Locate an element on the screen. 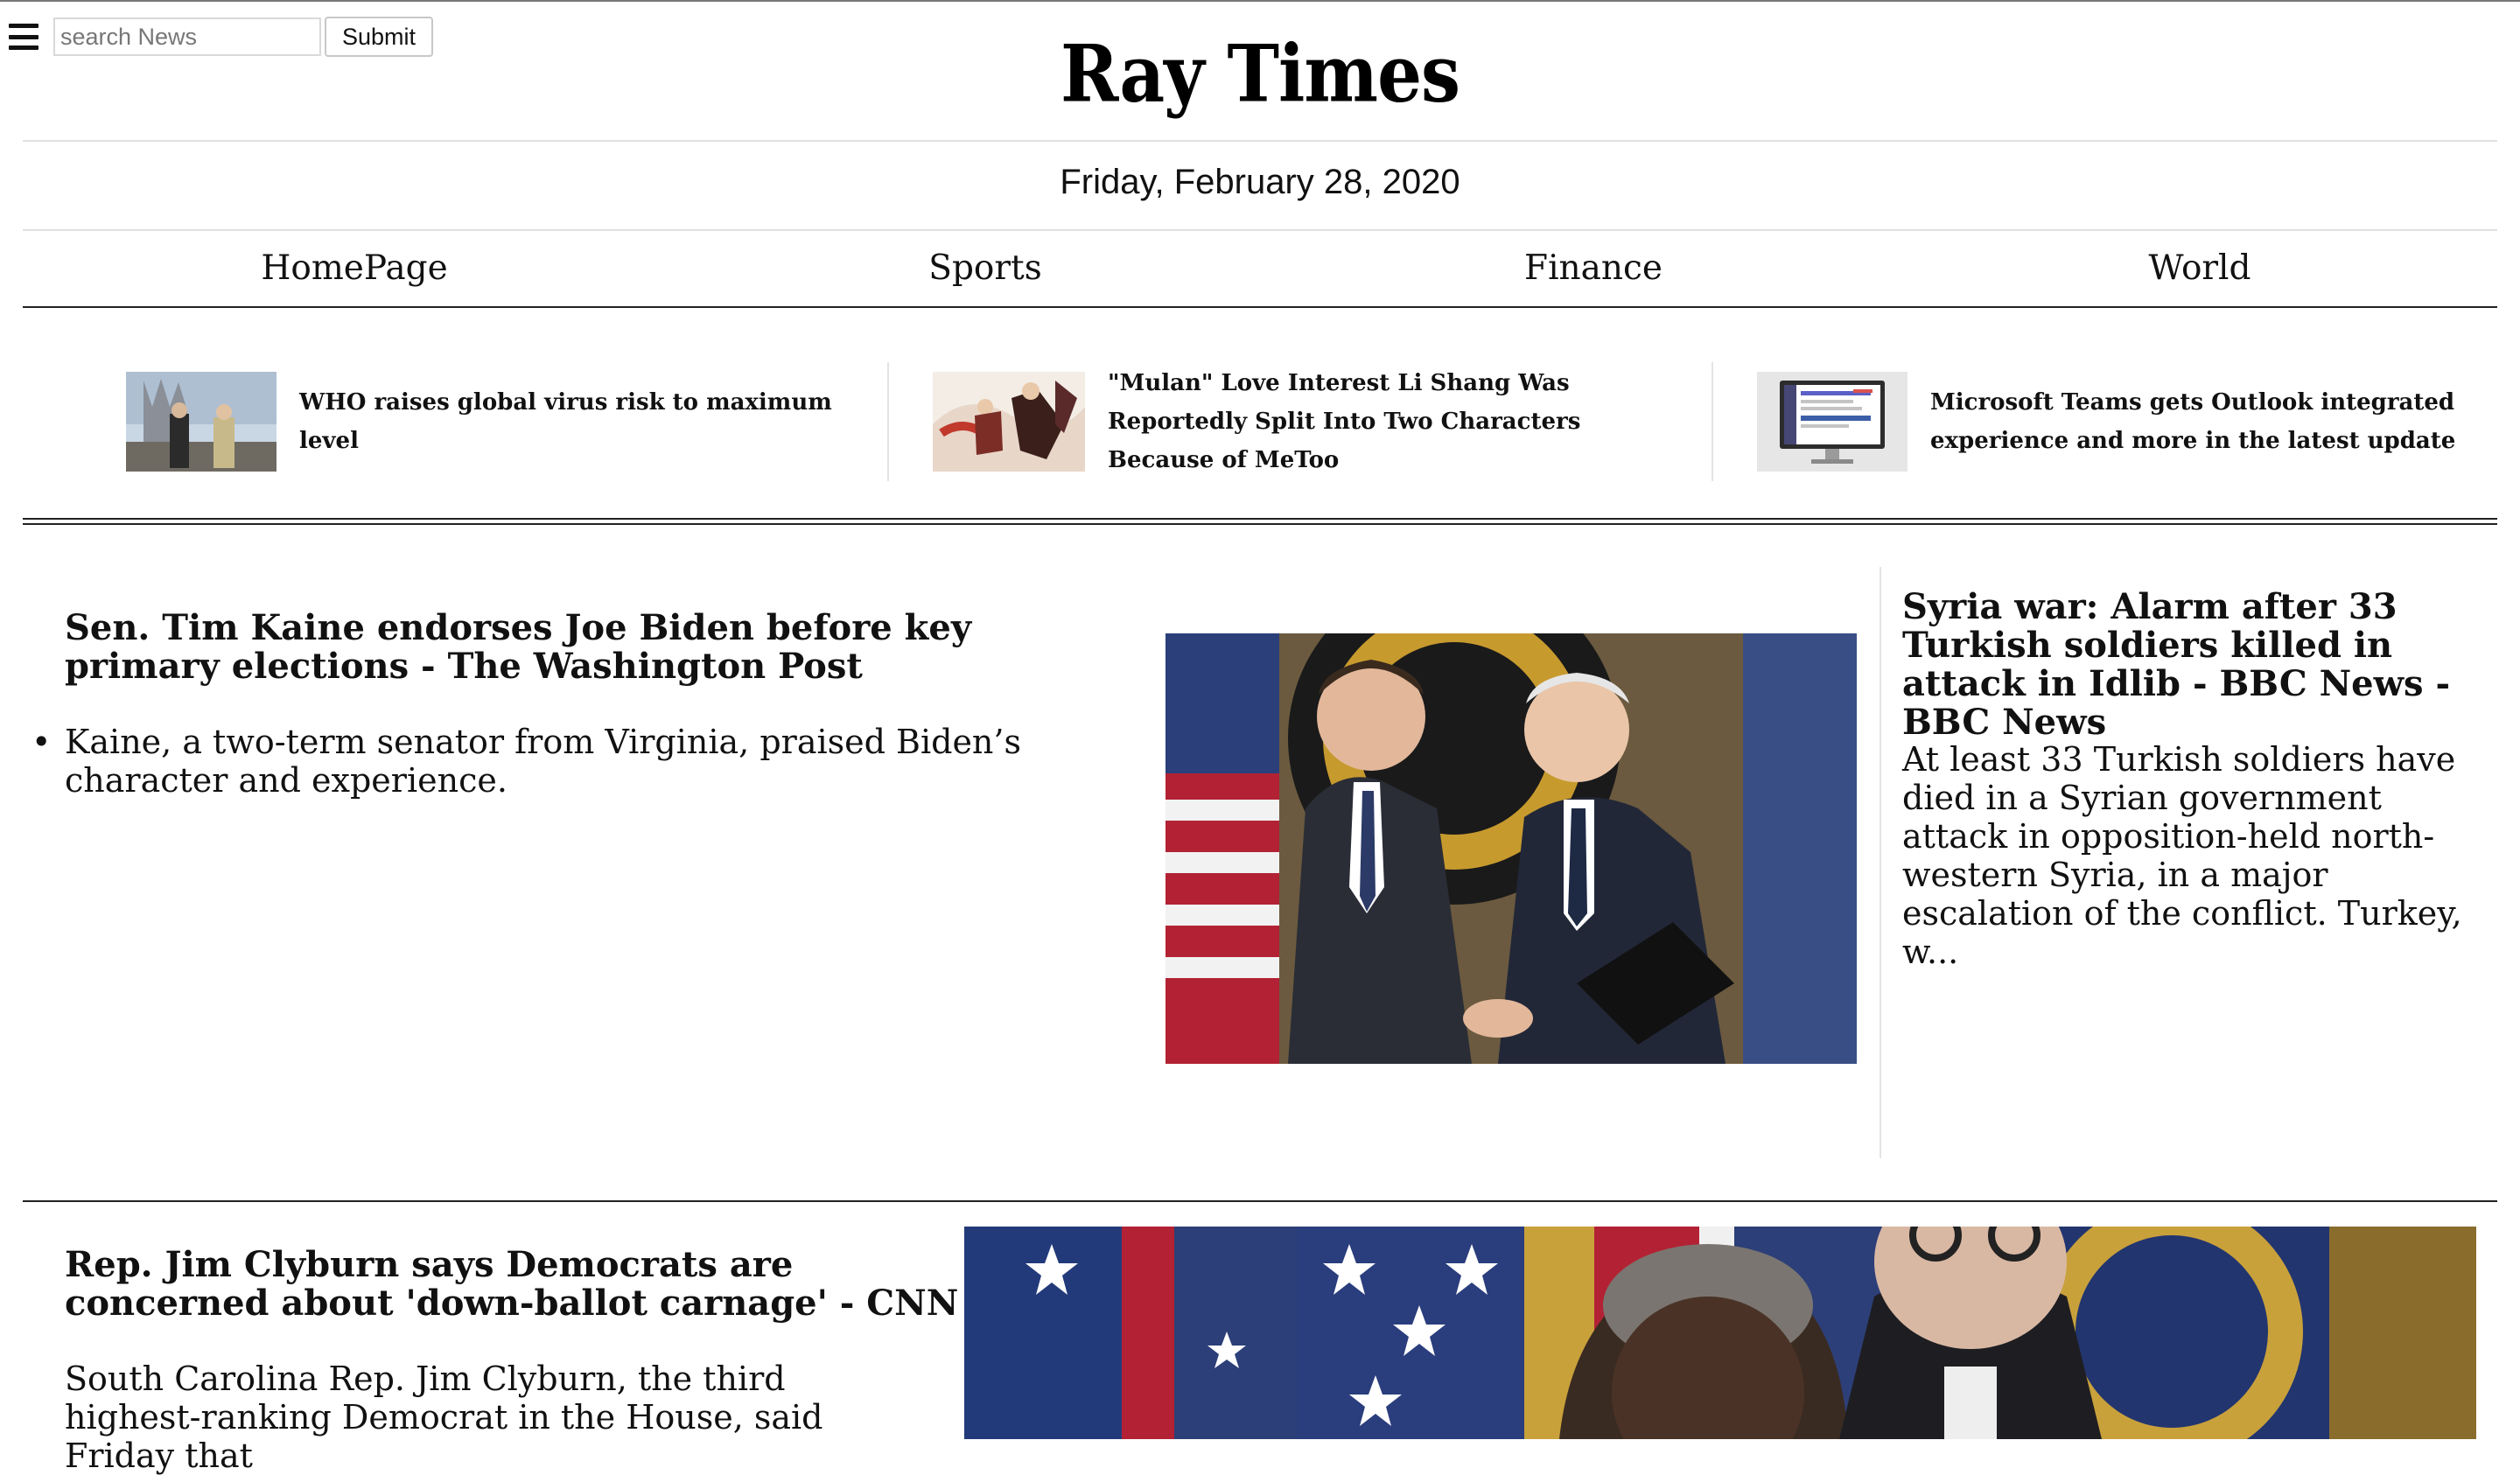 The image size is (2520, 1475). masthead-divider is located at coordinates (1260, 141).